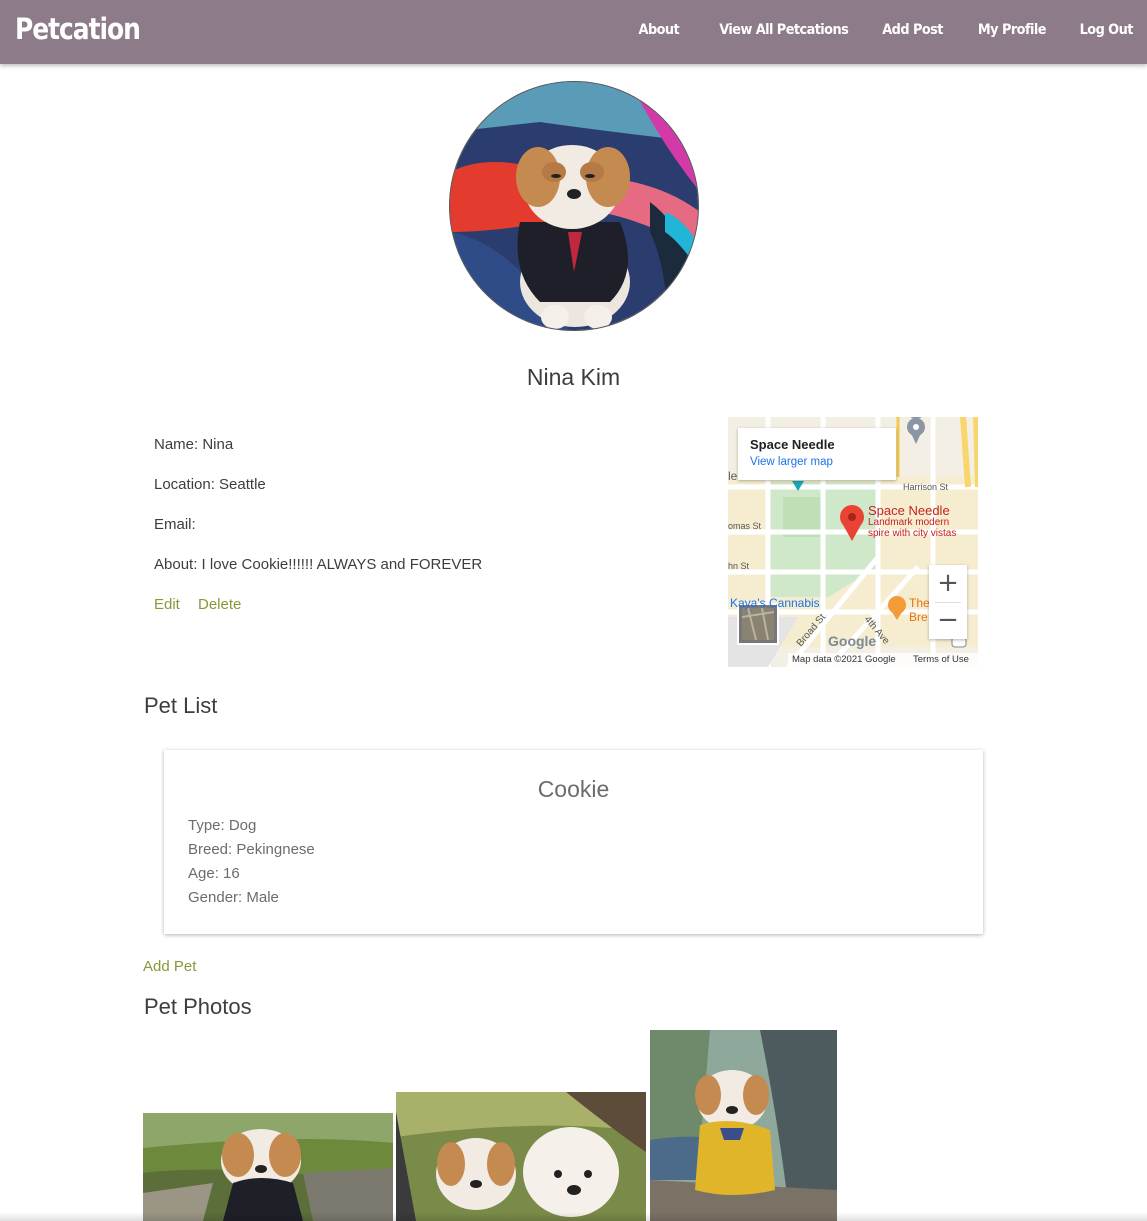  I want to click on pet-list-title: Pet List, so click(181, 705).